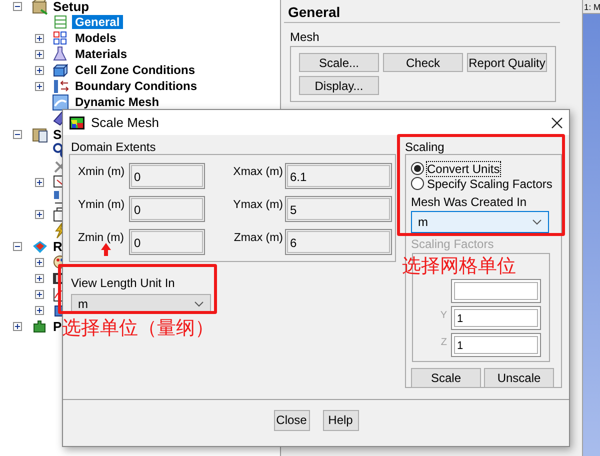  I want to click on calculator-icon, so click(39, 134).